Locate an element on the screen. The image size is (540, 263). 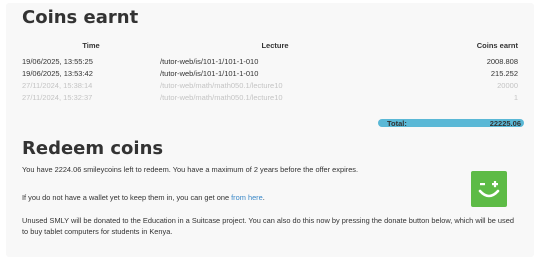
total-value: 22225.06 is located at coordinates (505, 123).